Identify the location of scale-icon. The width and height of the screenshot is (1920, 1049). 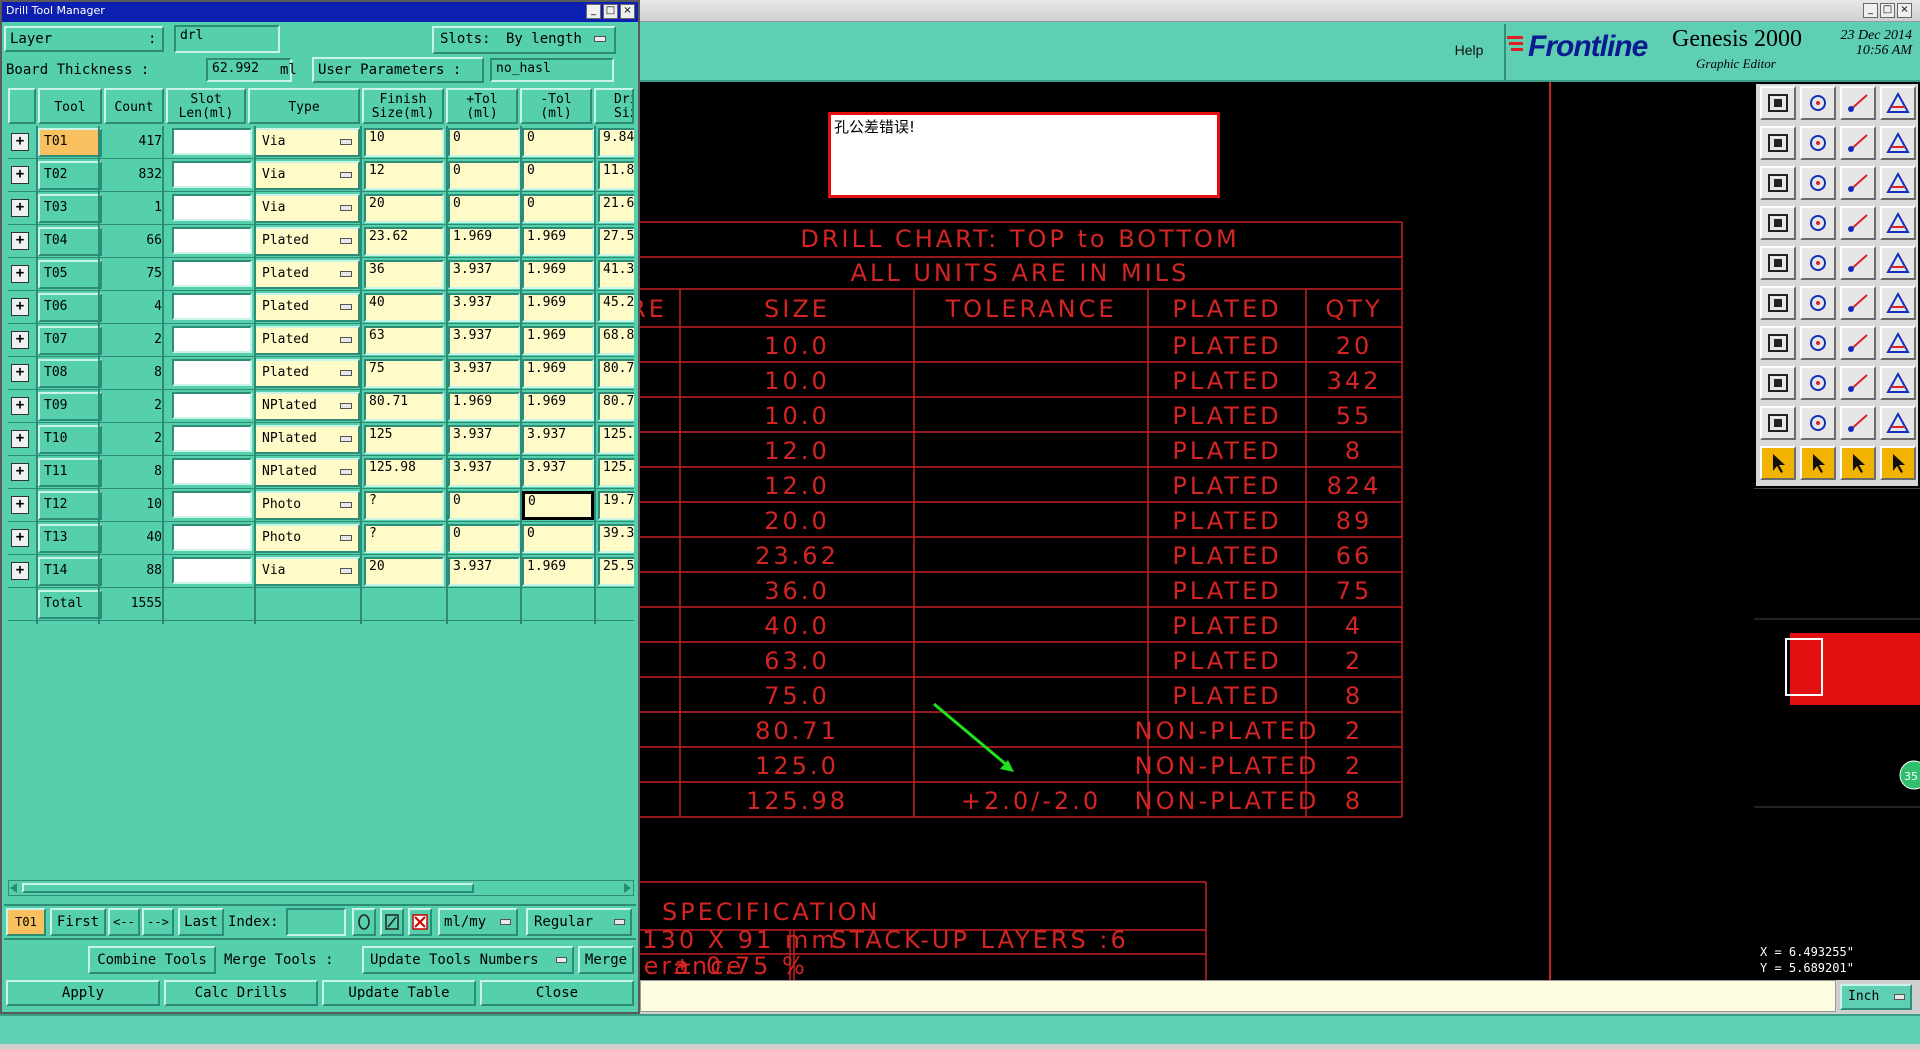
(1858, 183).